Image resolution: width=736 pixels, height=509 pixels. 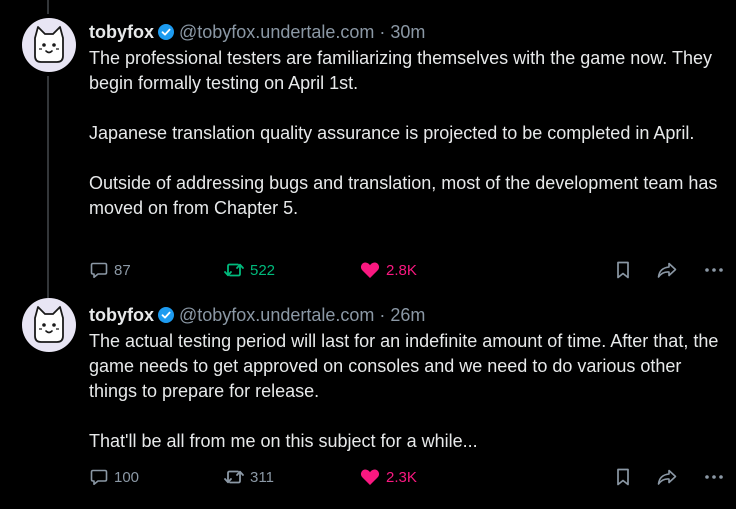 What do you see at coordinates (263, 270) in the screenshot?
I see `repost-count: 522` at bounding box center [263, 270].